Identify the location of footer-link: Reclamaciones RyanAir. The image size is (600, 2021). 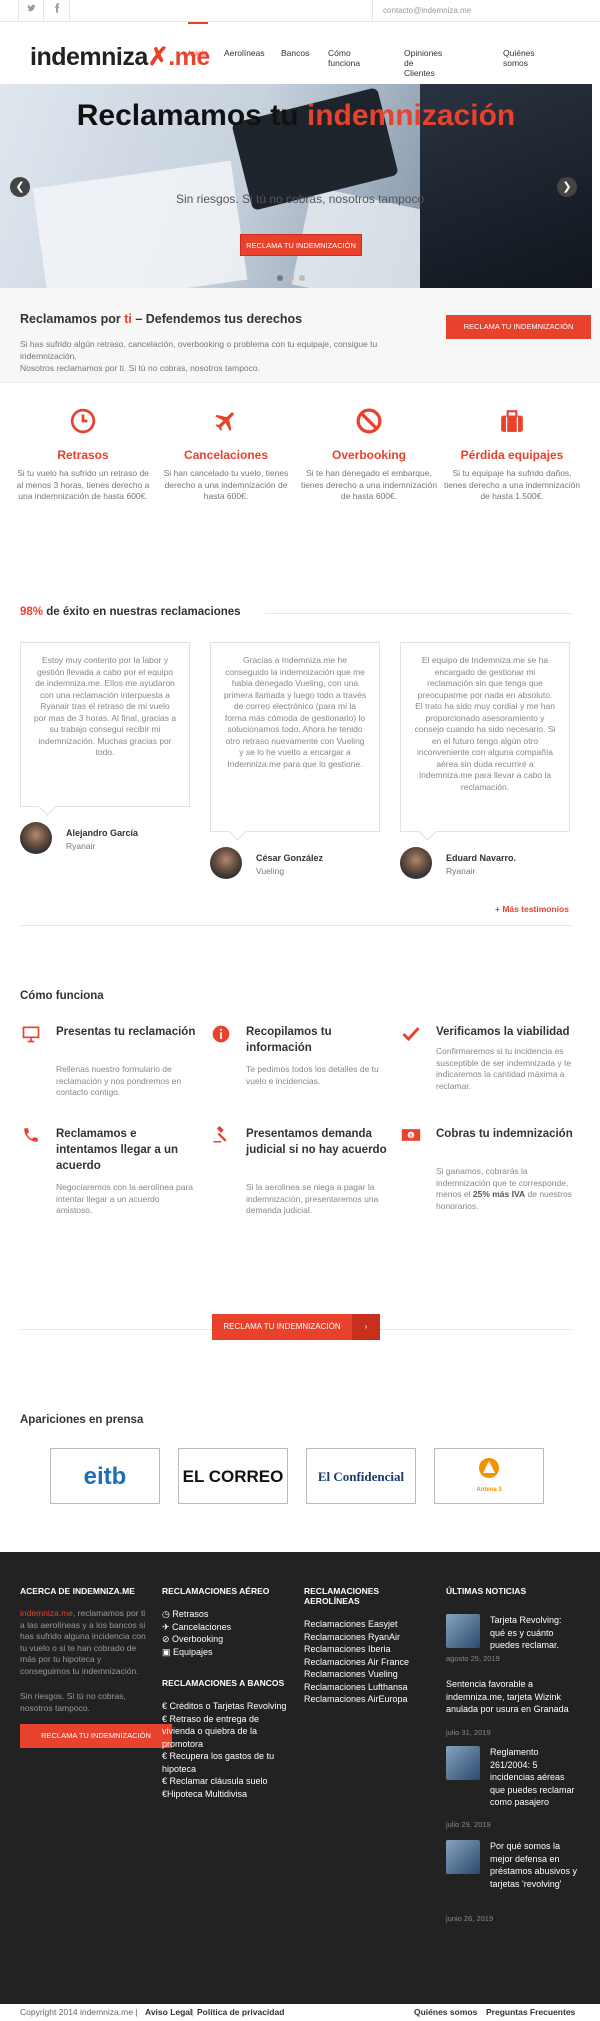
(369, 1637).